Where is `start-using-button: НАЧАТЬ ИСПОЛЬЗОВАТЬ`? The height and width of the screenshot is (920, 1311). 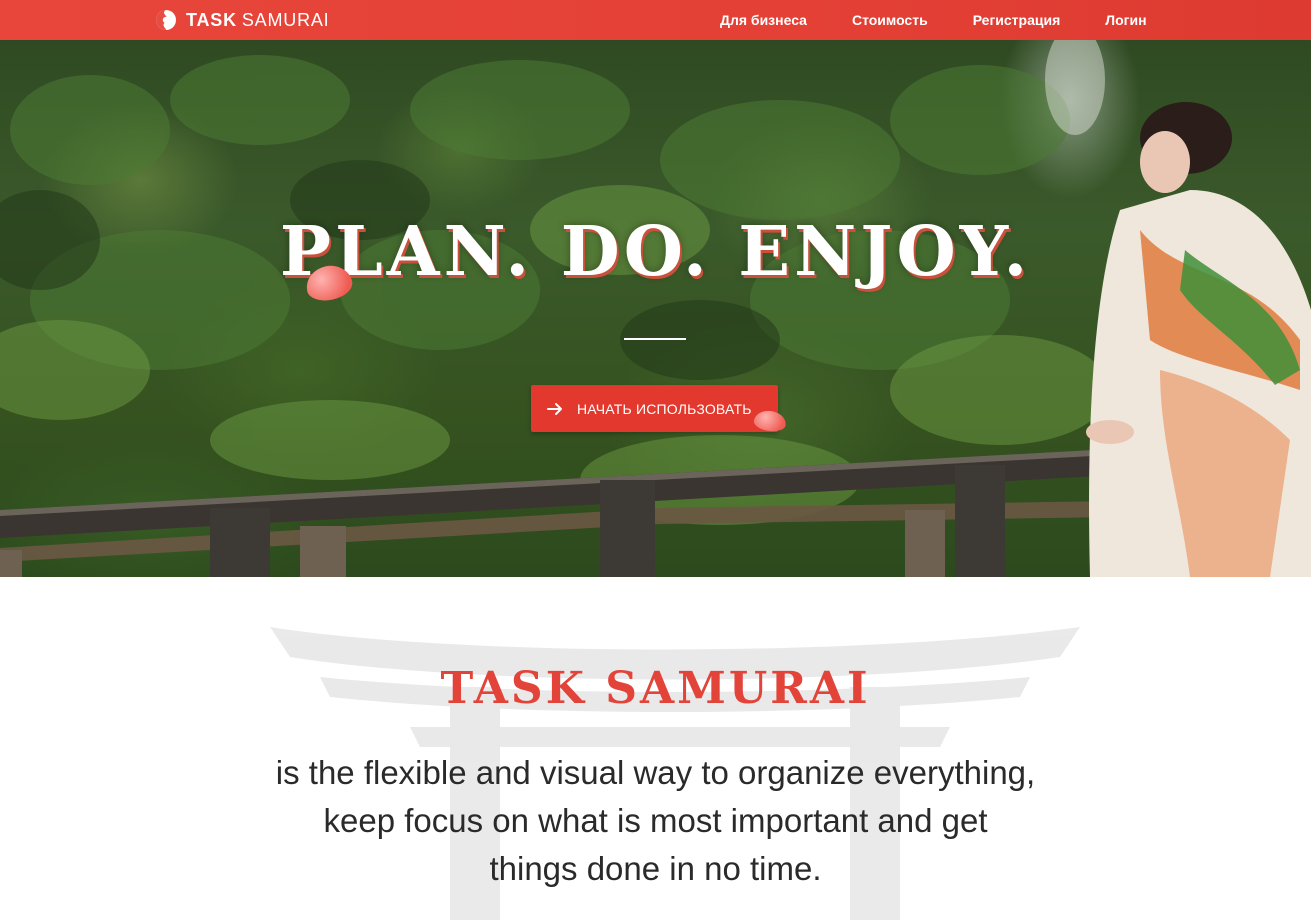 start-using-button: НАЧАТЬ ИСПОЛЬЗОВАТЬ is located at coordinates (654, 408).